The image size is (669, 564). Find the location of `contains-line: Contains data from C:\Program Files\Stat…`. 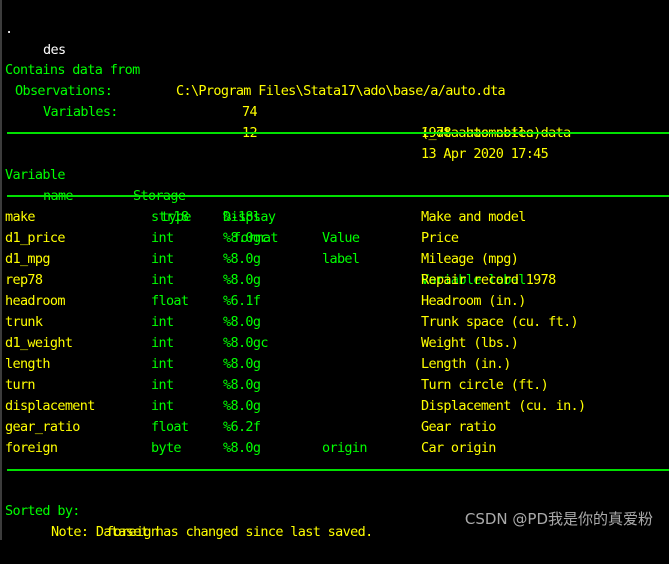

contains-line: Contains data from C:\Program Files\Stat… is located at coordinates (255, 69).